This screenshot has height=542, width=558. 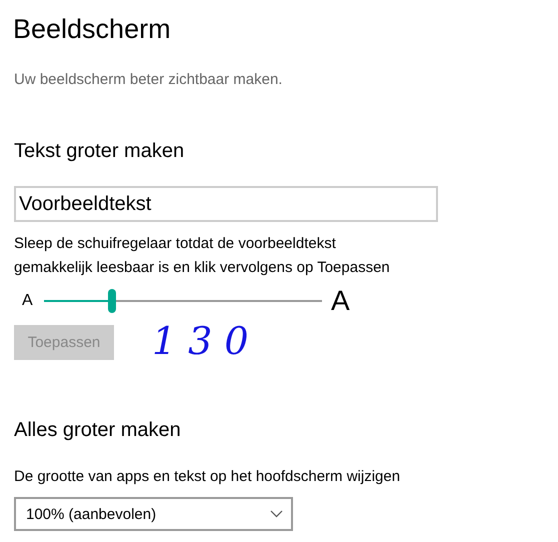 I want to click on page-title: Beeldscherm, so click(x=92, y=29).